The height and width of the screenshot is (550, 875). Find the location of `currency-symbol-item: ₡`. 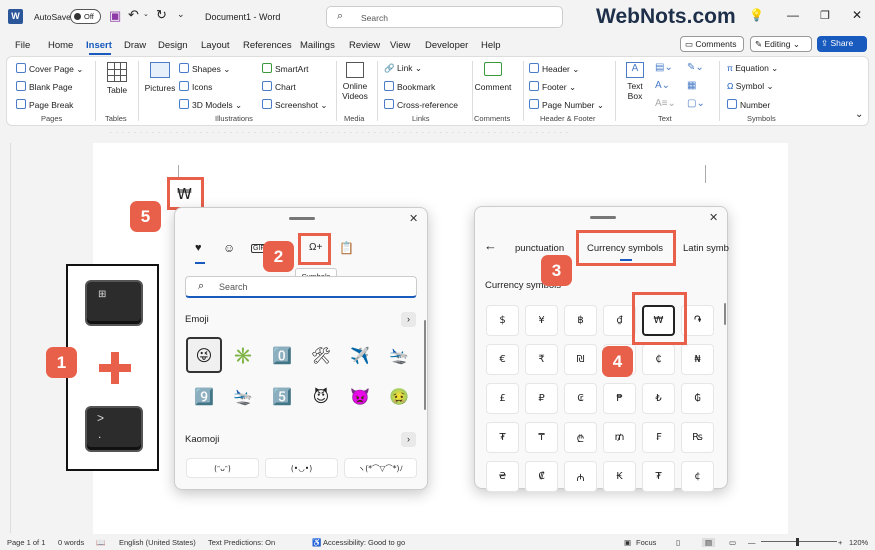

currency-symbol-item: ₡ is located at coordinates (541, 476).